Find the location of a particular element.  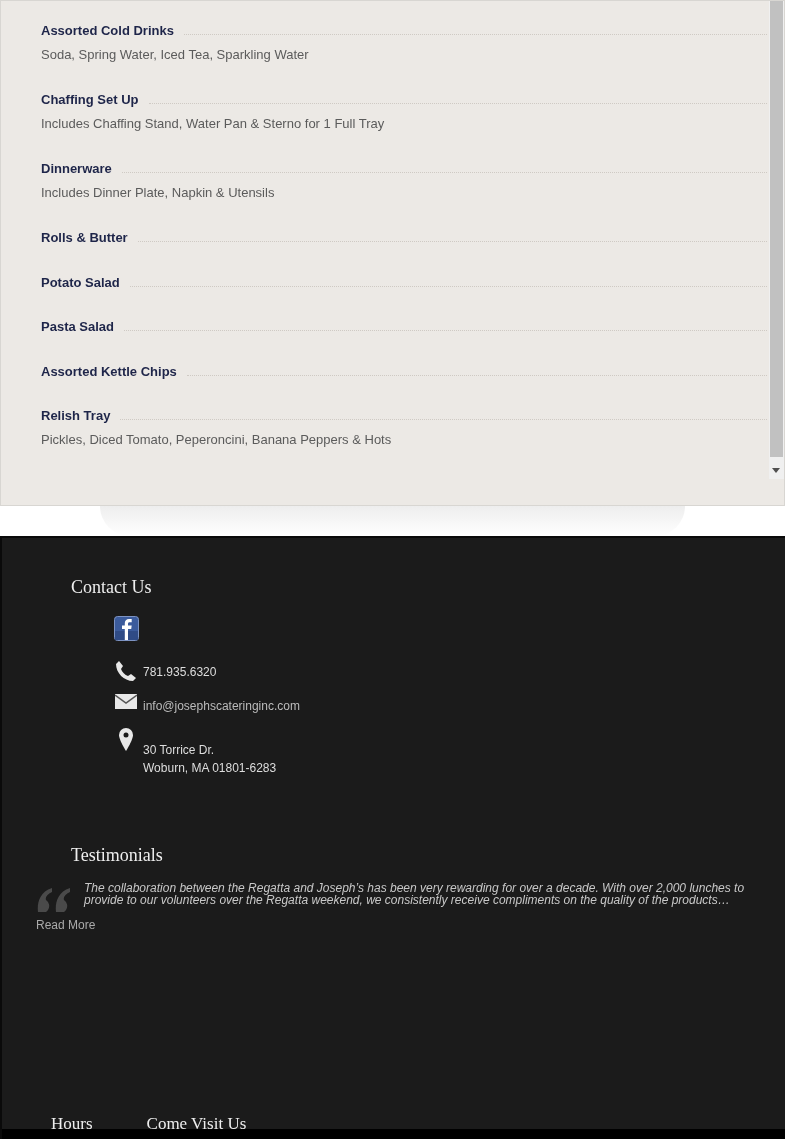

item-name: Rolls & Butter is located at coordinates (84, 237).